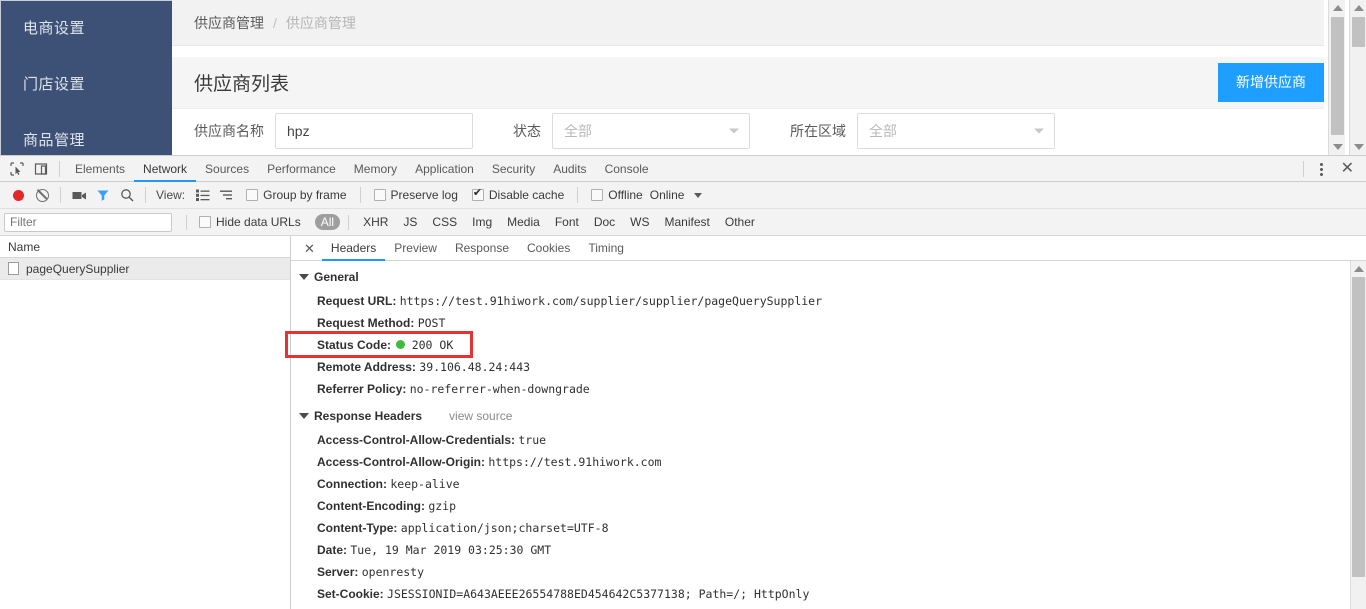 Image resolution: width=1366 pixels, height=609 pixels. I want to click on throttling-online-value: Online, so click(667, 195).